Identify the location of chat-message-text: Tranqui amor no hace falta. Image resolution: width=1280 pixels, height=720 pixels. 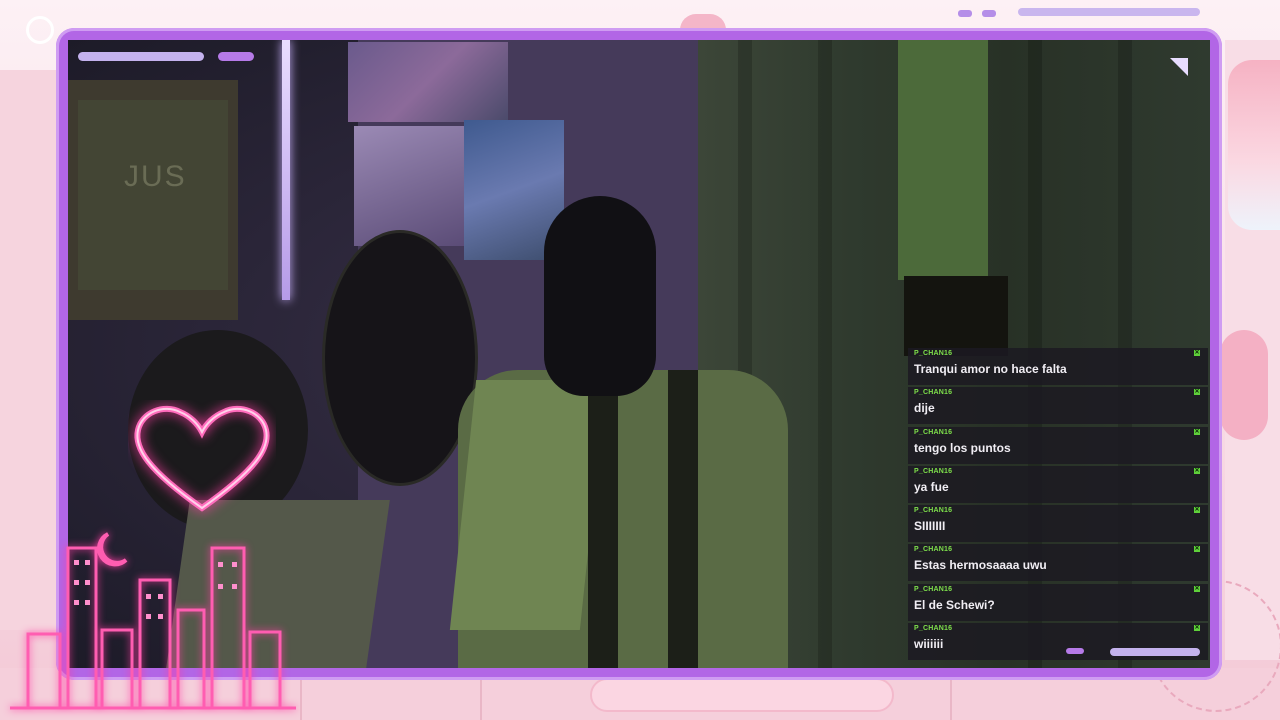
(990, 369).